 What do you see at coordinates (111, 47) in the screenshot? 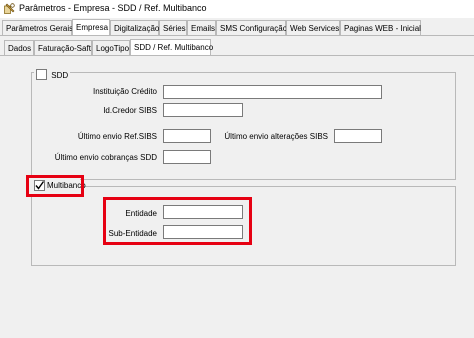
I see `subtab-logotipo: LogoTipo` at bounding box center [111, 47].